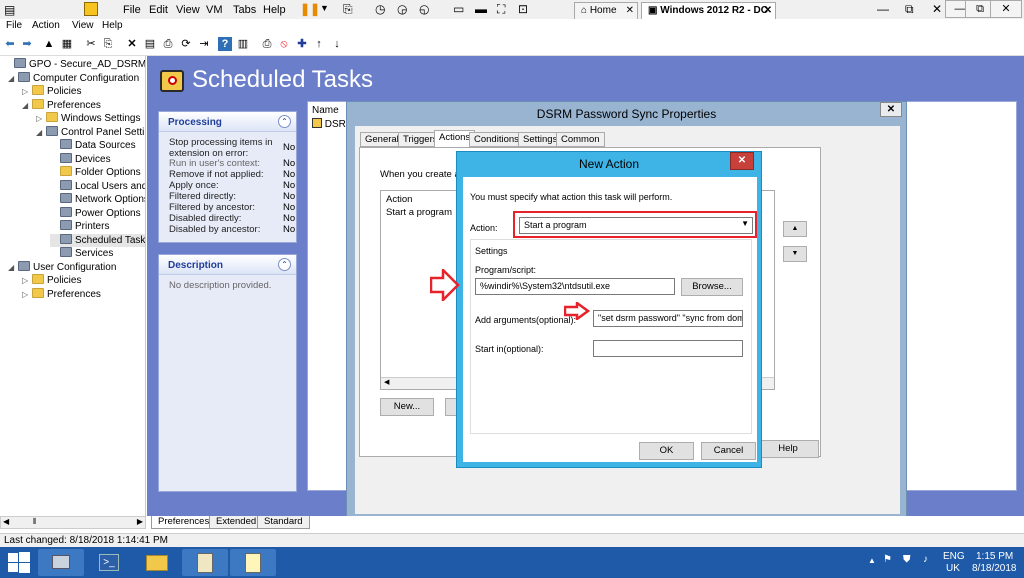 Image resolution: width=1024 pixels, height=578 pixels. What do you see at coordinates (80, 159) in the screenshot?
I see `tree-item: Devices` at bounding box center [80, 159].